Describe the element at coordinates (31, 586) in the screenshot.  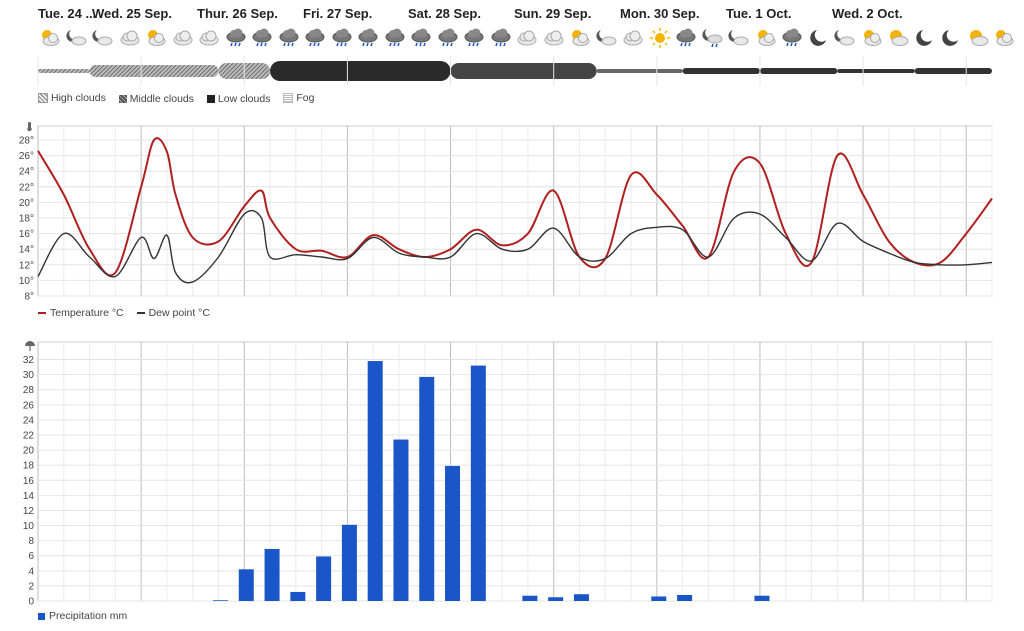
I see `precip-y-tick: 2` at that location.